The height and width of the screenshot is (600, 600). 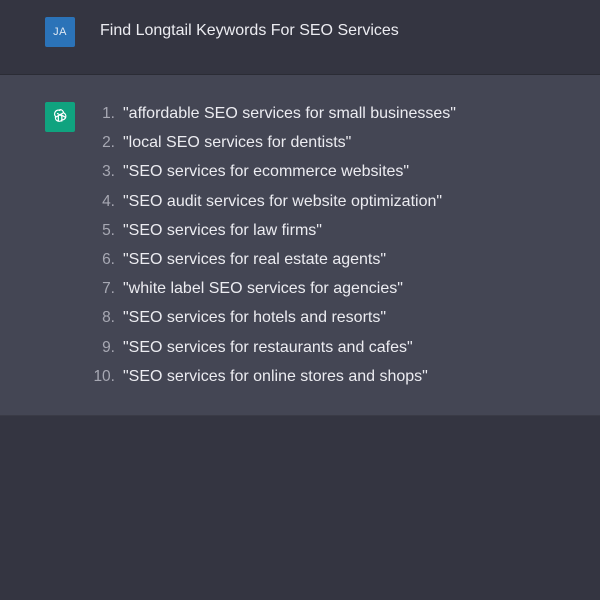 I want to click on list-item-number: 5., so click(x=108, y=230).